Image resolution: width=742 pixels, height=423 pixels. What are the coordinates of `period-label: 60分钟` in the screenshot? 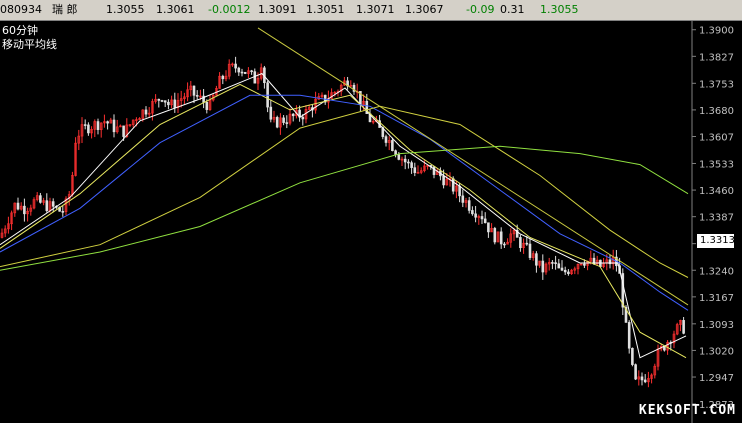 It's located at (20, 30).